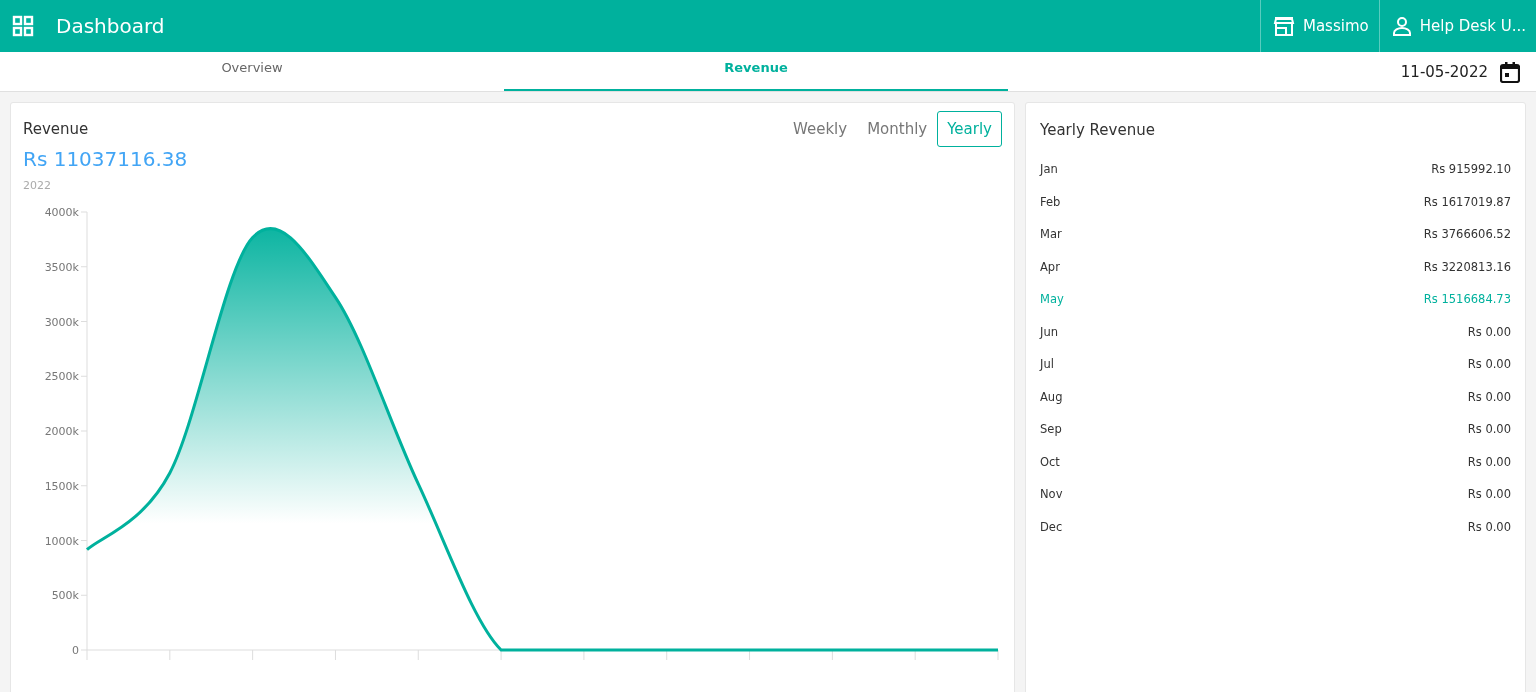  Describe the element at coordinates (252, 71) in the screenshot. I see `tab: Overview` at that location.